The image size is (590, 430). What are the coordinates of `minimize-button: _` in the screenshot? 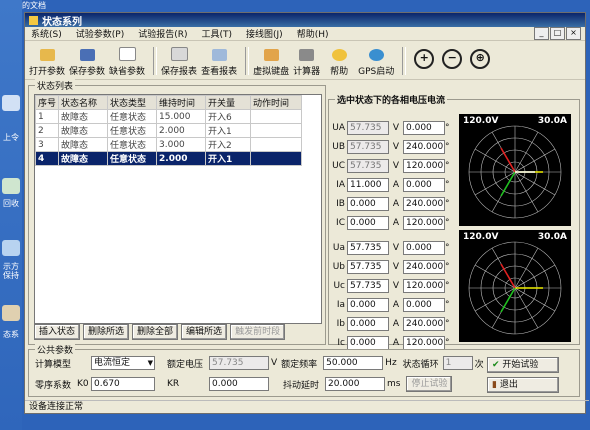 It's located at (541, 33).